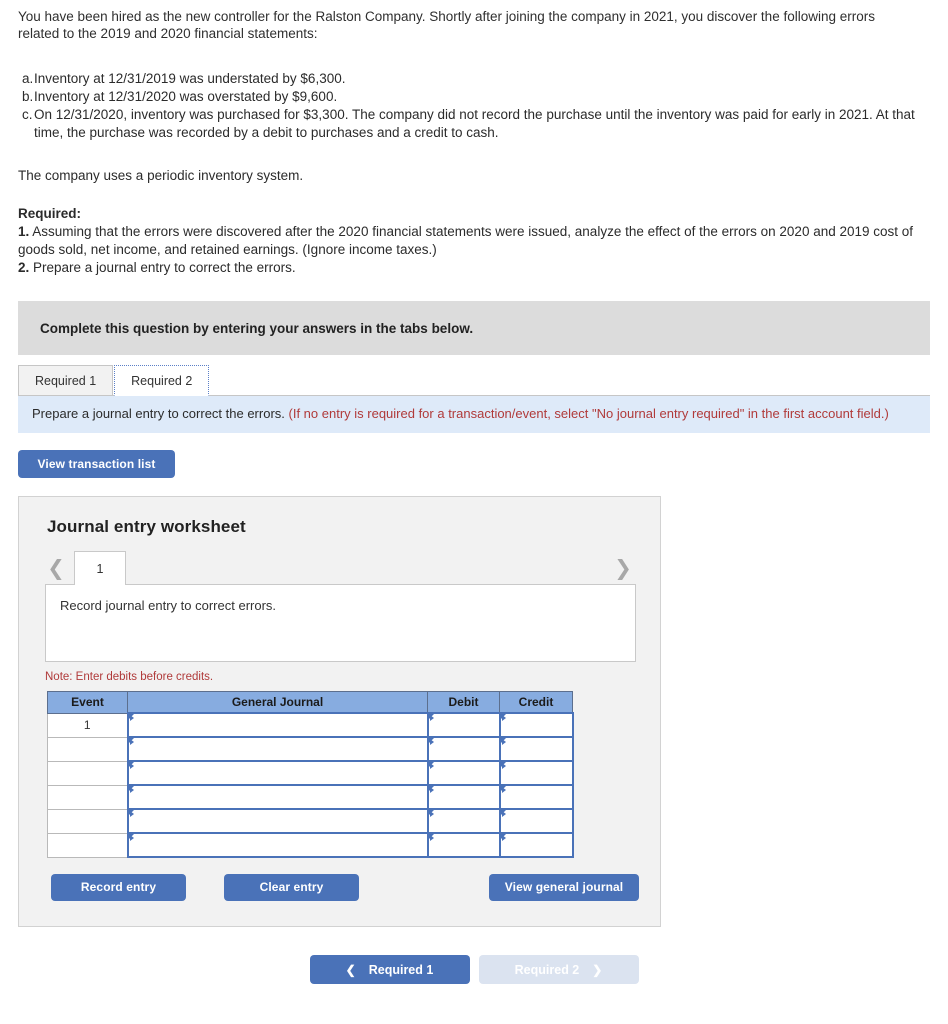 Image resolution: width=948 pixels, height=1024 pixels. What do you see at coordinates (87, 725) in the screenshot?
I see `cell-event: 1` at bounding box center [87, 725].